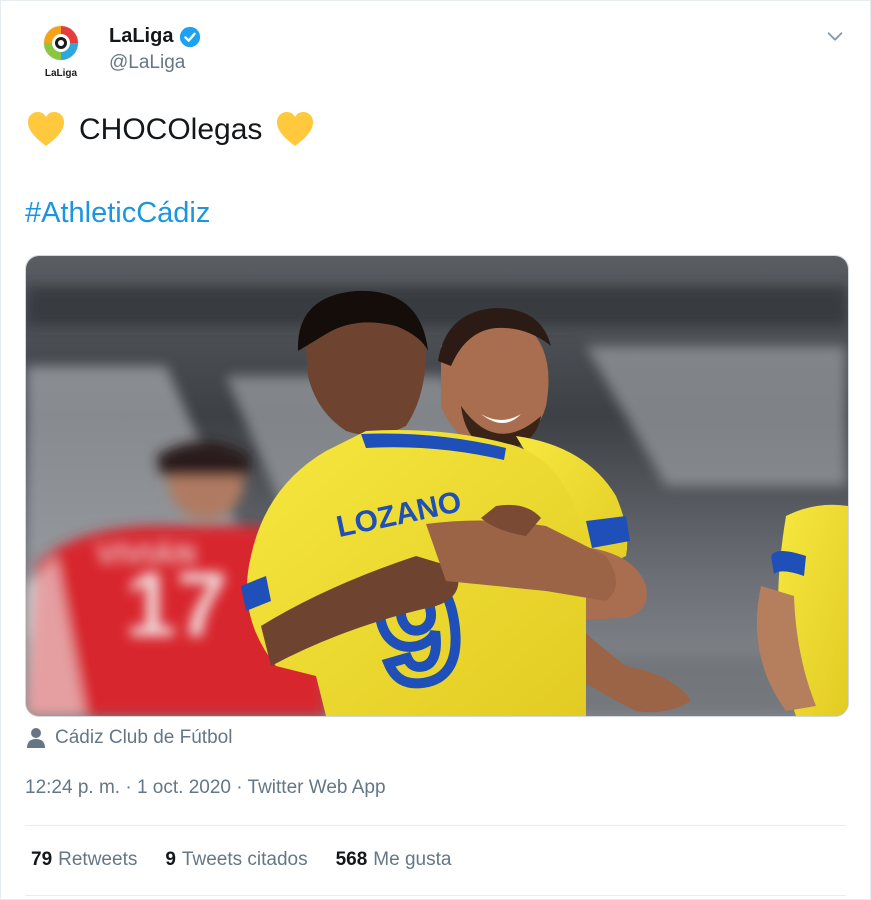 The height and width of the screenshot is (900, 871). I want to click on tweet-text-body: CHOCOlegas, so click(171, 129).